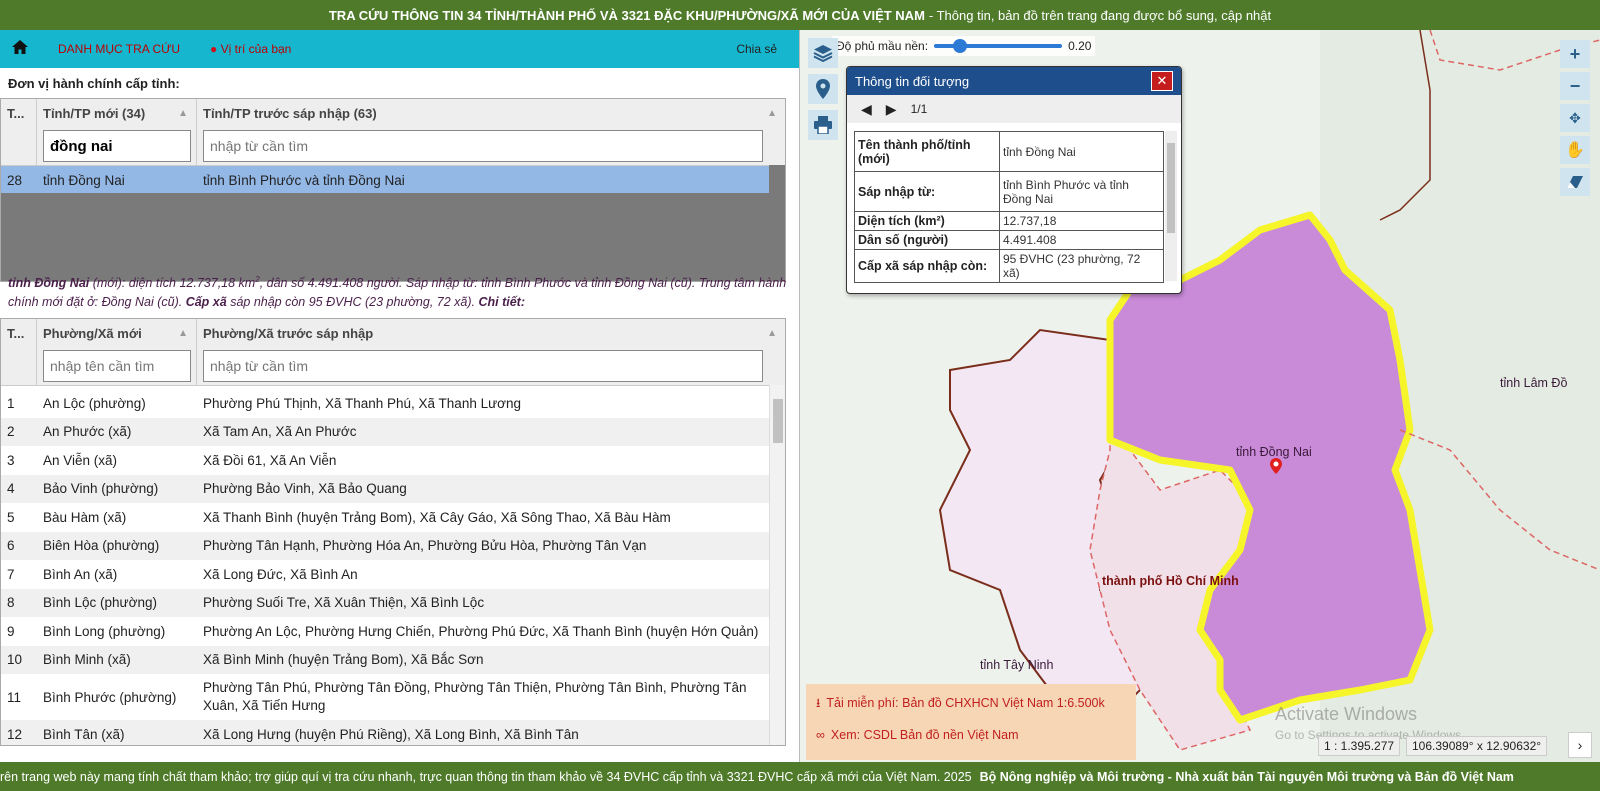  I want to click on watermark-line1: Activate Windows, so click(1346, 714).